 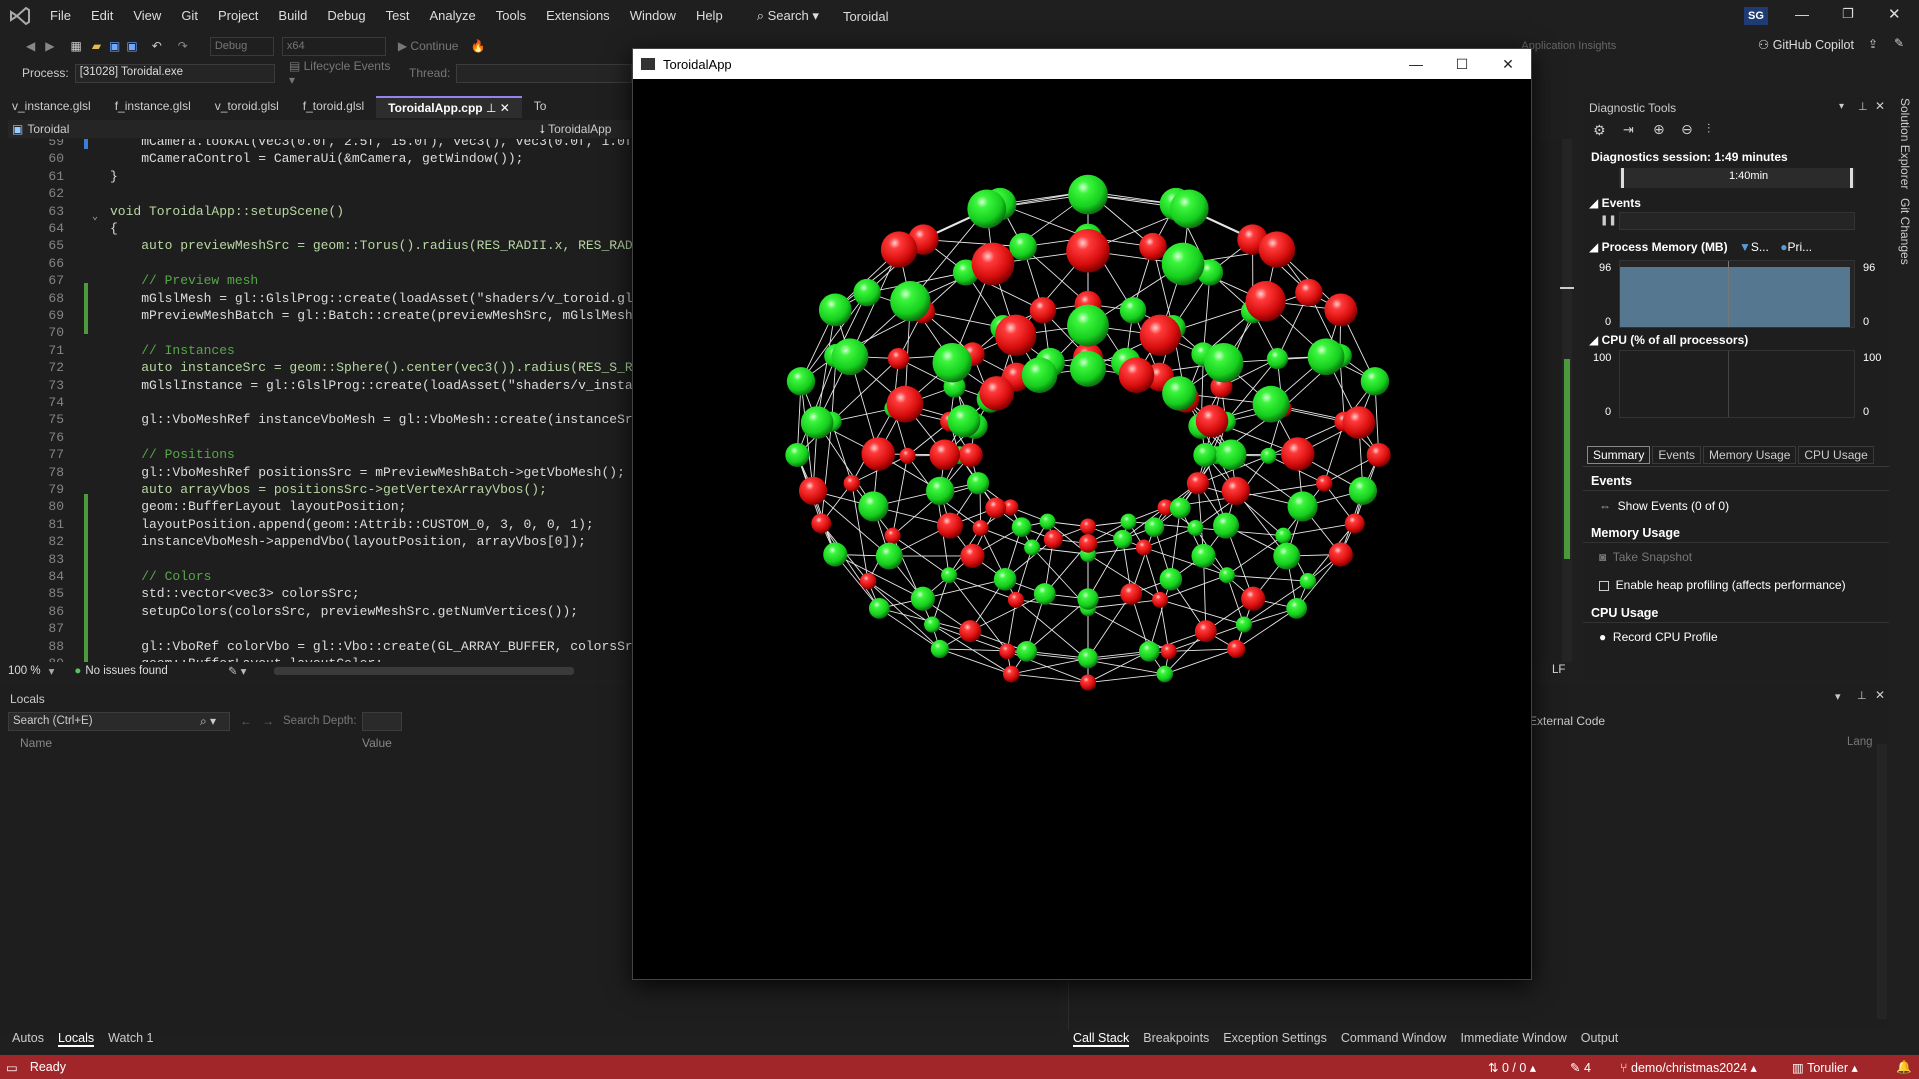 I want to click on menu-item-edit: Edit, so click(x=102, y=16).